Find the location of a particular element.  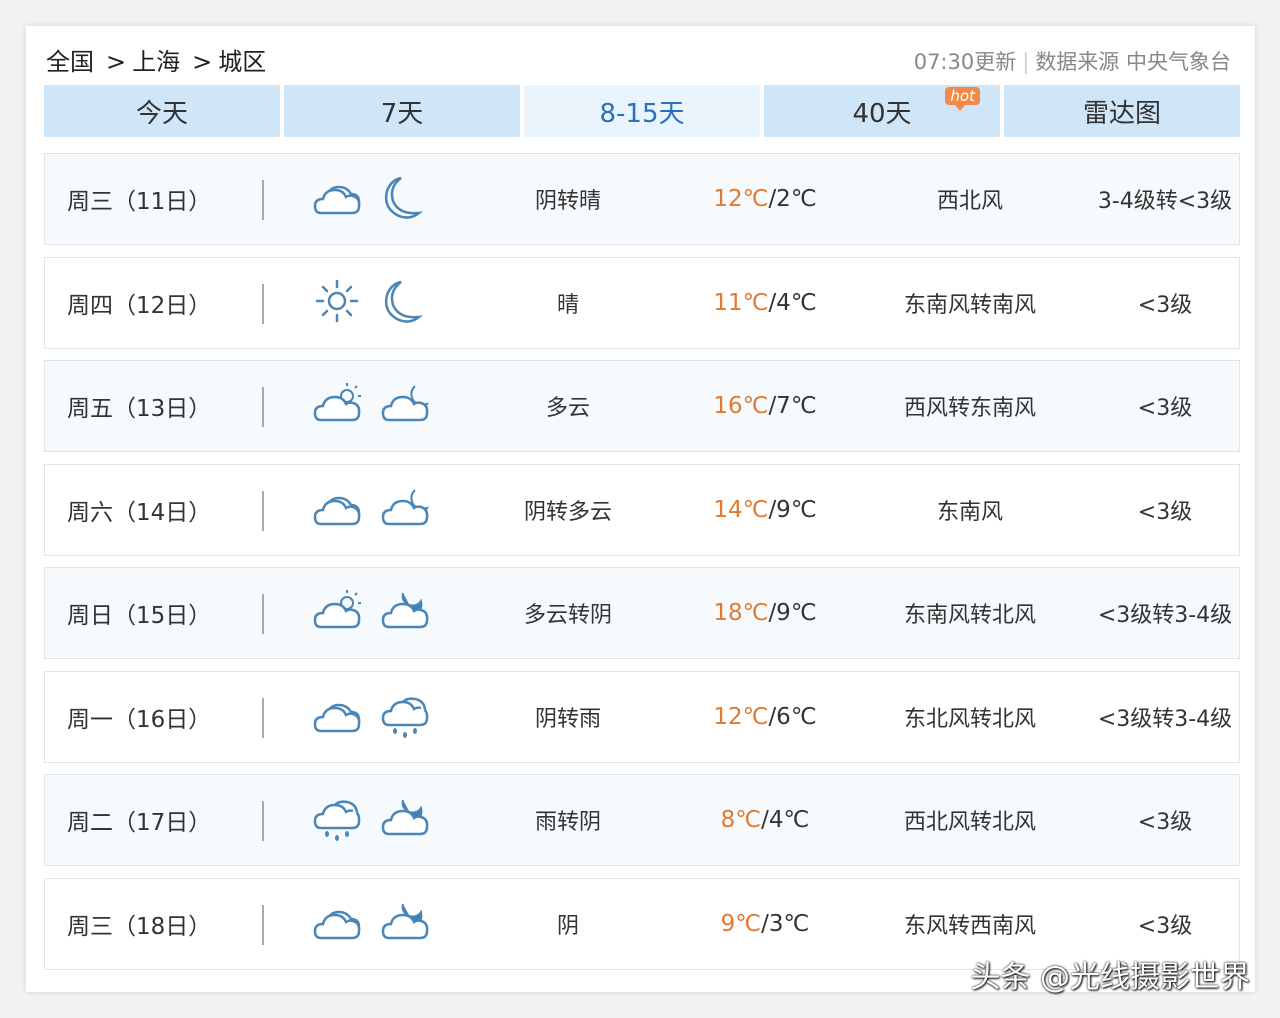

temperature: 18℃/9℃ is located at coordinates (765, 613).